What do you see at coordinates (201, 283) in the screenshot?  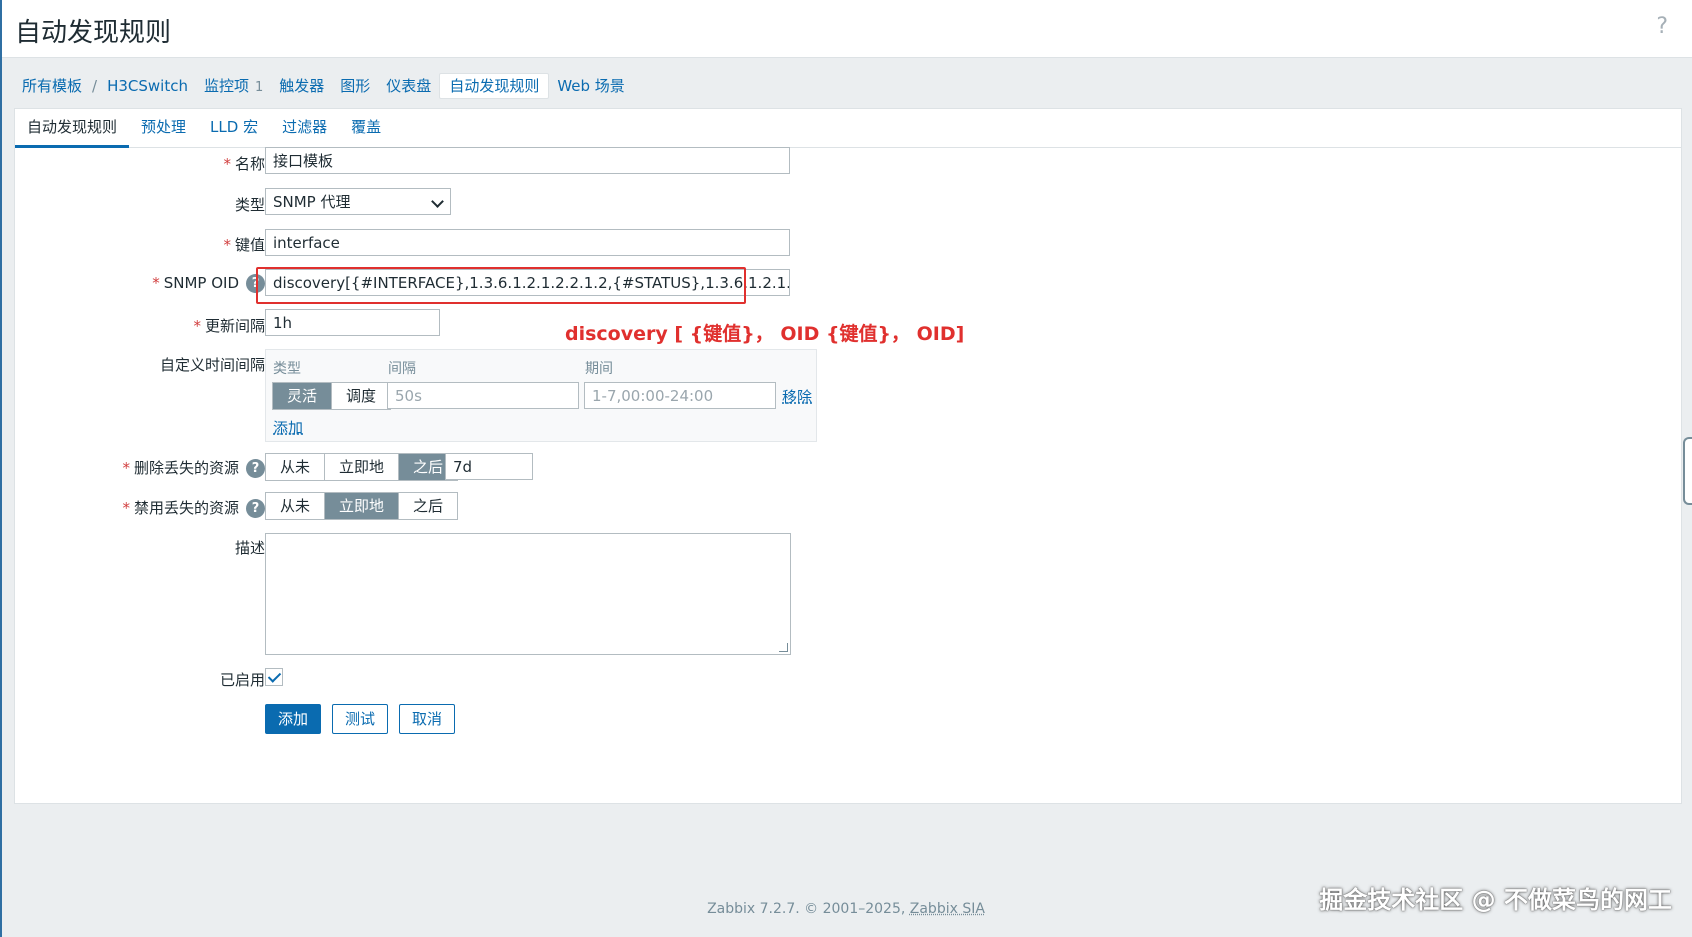 I see `snmp-oid-label-text: SNMP OID` at bounding box center [201, 283].